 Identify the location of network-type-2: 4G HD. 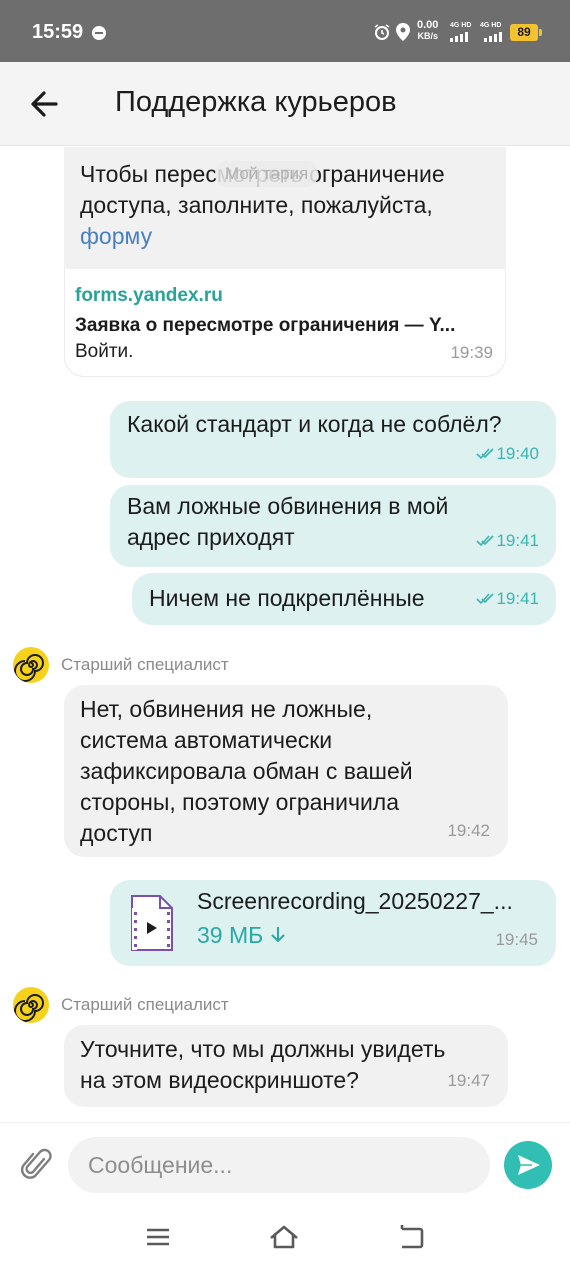
(491, 25).